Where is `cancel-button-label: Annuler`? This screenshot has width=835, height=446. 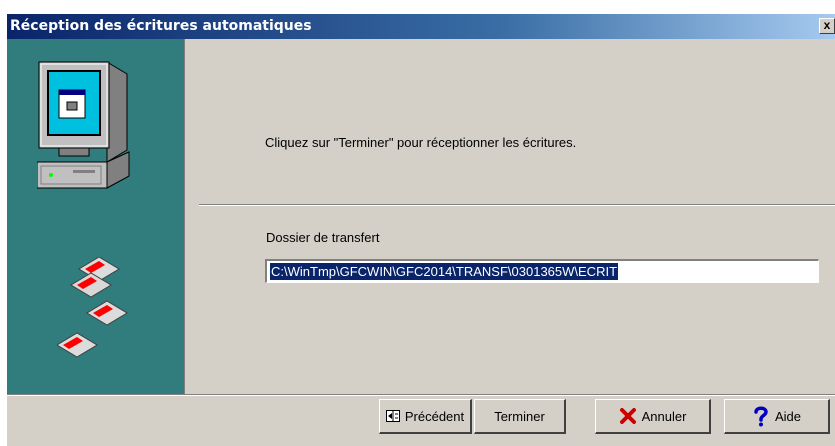
cancel-button-label: Annuler is located at coordinates (664, 416).